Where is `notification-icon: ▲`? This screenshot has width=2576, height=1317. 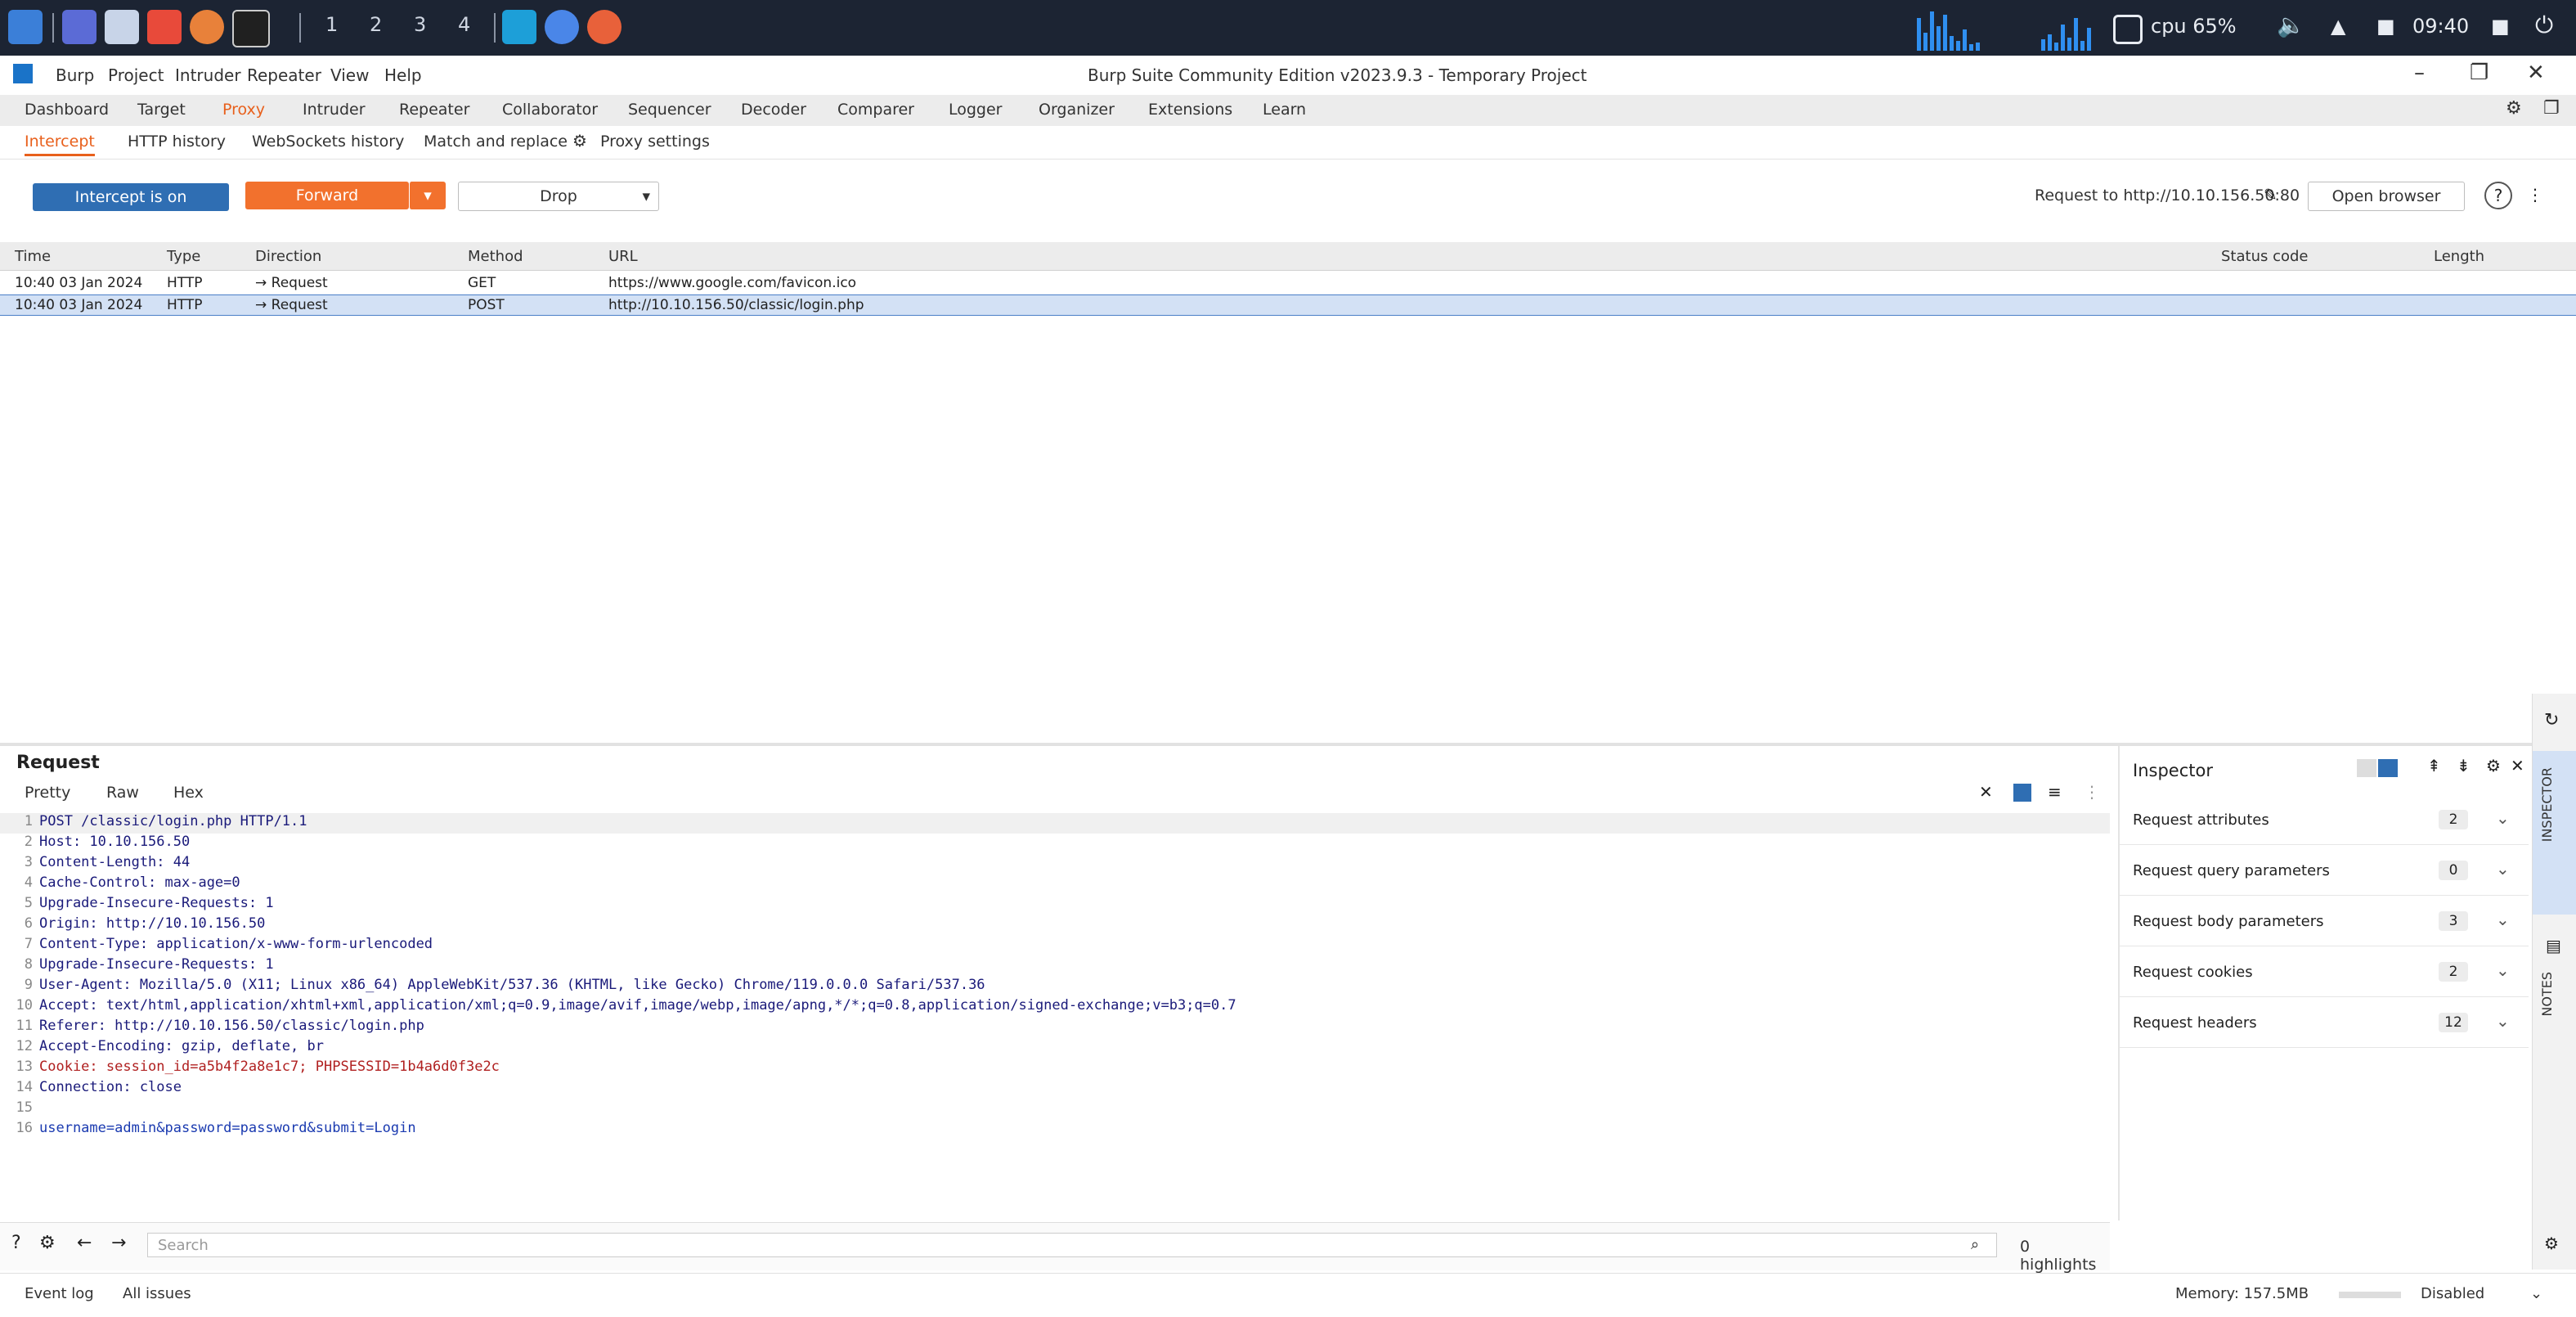 notification-icon: ▲ is located at coordinates (2338, 26).